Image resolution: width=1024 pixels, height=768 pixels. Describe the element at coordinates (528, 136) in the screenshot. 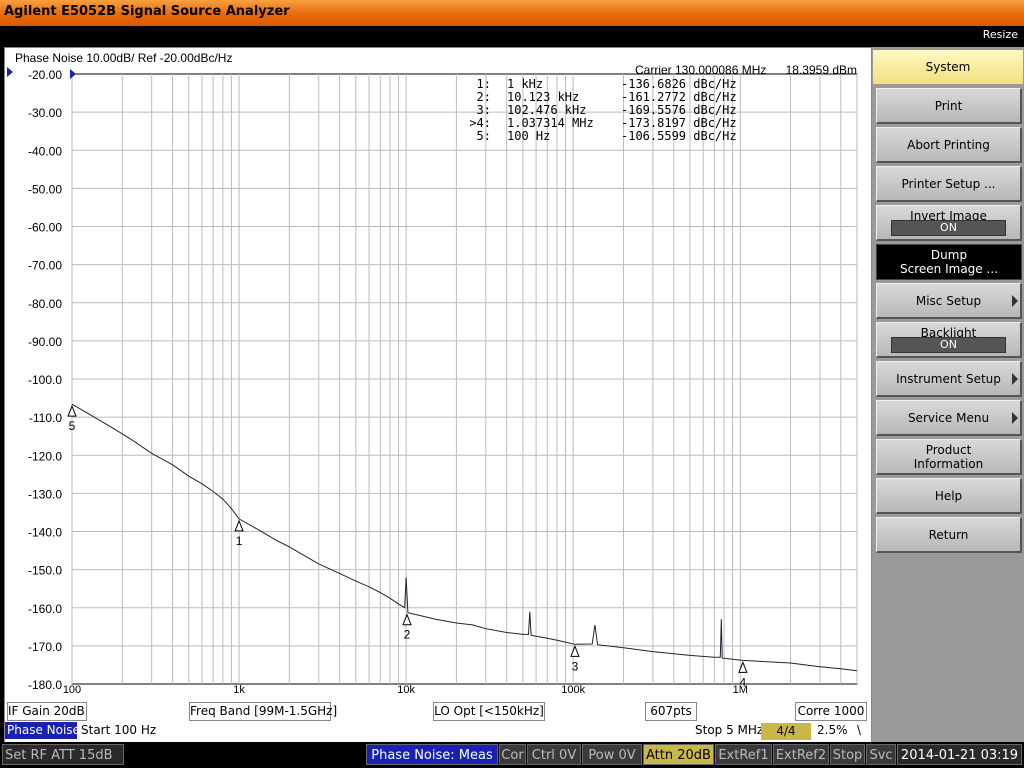

I see `marker-table-frequency: 100 Hz` at that location.